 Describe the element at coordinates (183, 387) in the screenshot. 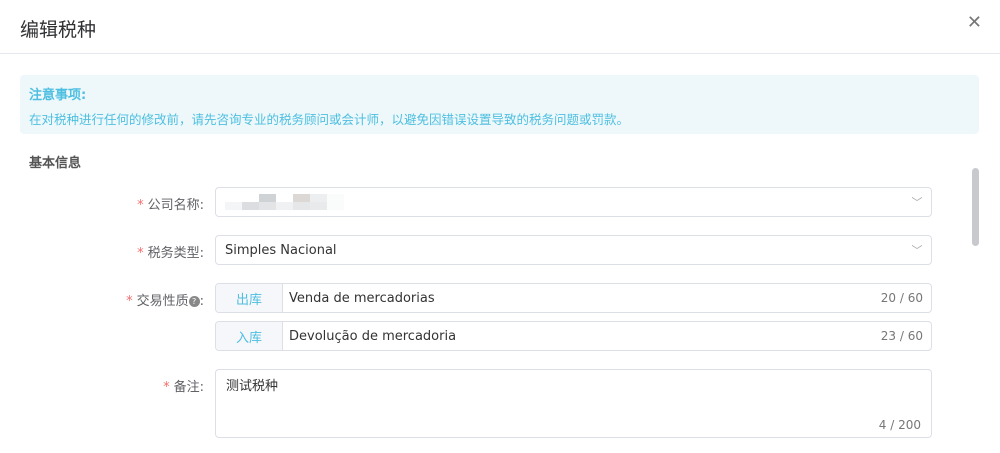

I see `remark-label: * 备注:` at that location.